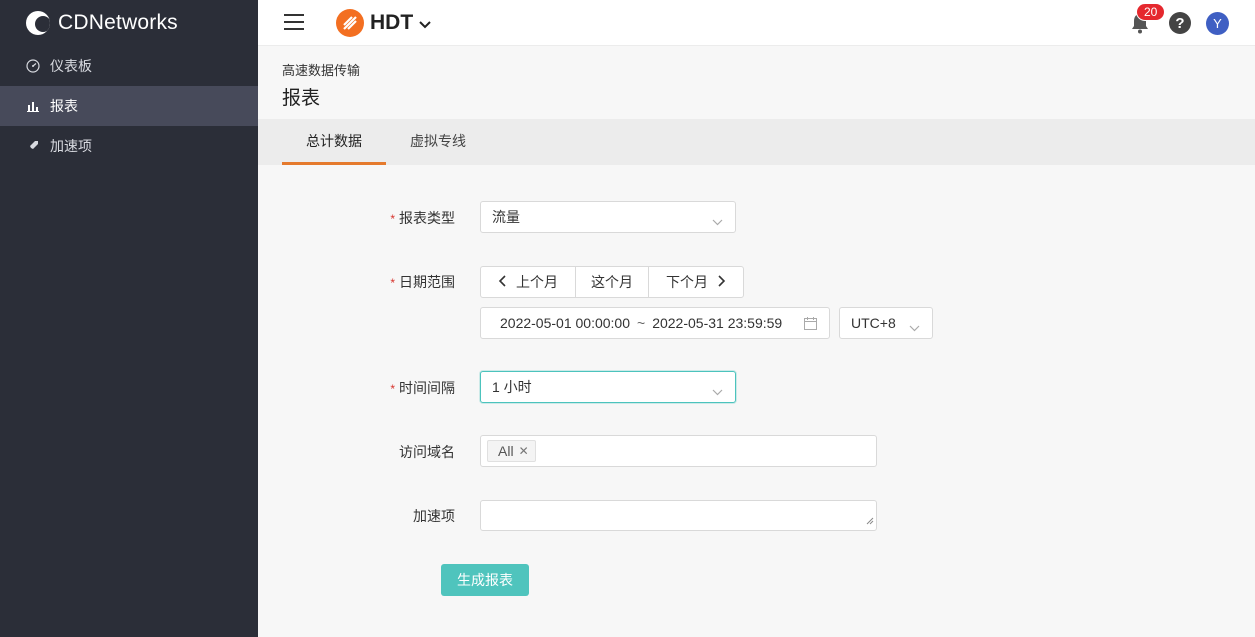  What do you see at coordinates (427, 452) in the screenshot?
I see `domain-label: 访问域名` at bounding box center [427, 452].